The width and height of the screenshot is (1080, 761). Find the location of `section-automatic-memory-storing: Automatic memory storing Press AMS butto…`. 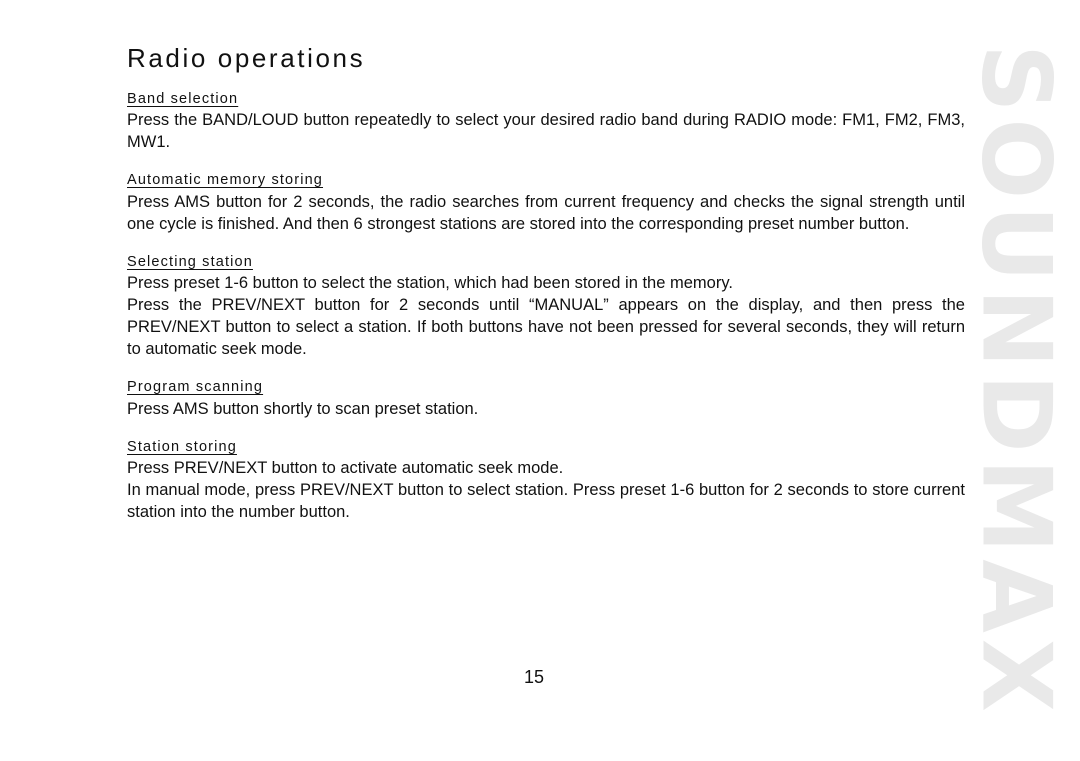

section-automatic-memory-storing: Automatic memory storing Press AMS butto… is located at coordinates (546, 203).